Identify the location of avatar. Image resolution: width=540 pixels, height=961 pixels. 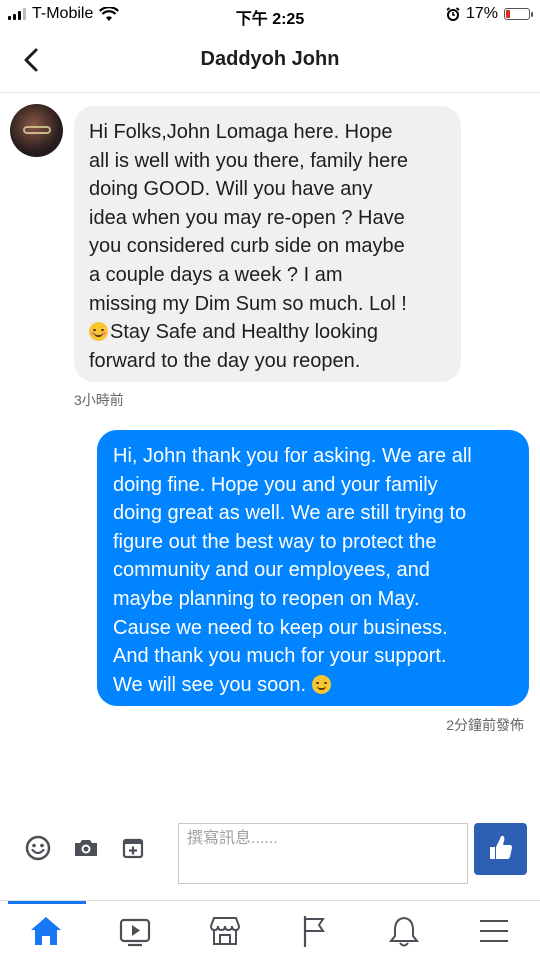
(36, 130).